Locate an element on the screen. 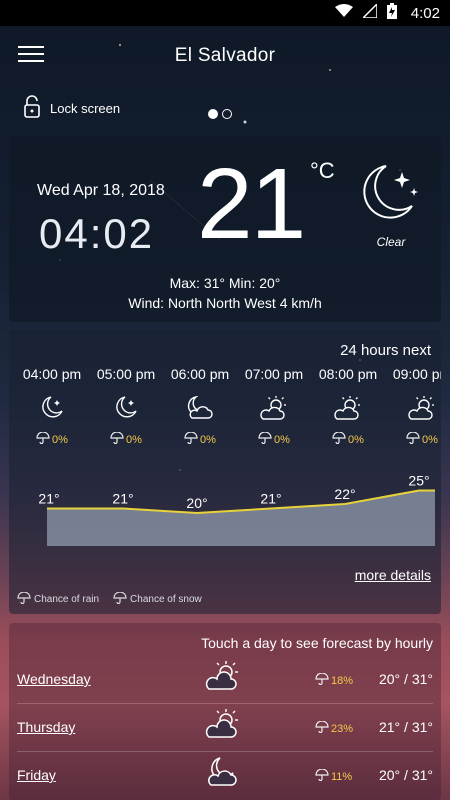 The width and height of the screenshot is (450, 800). hour-item: 05:00 pm 0% is located at coordinates (126, 406).